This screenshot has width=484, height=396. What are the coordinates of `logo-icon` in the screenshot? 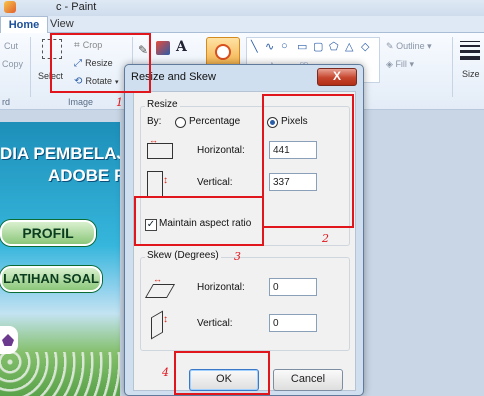 It's located at (8, 340).